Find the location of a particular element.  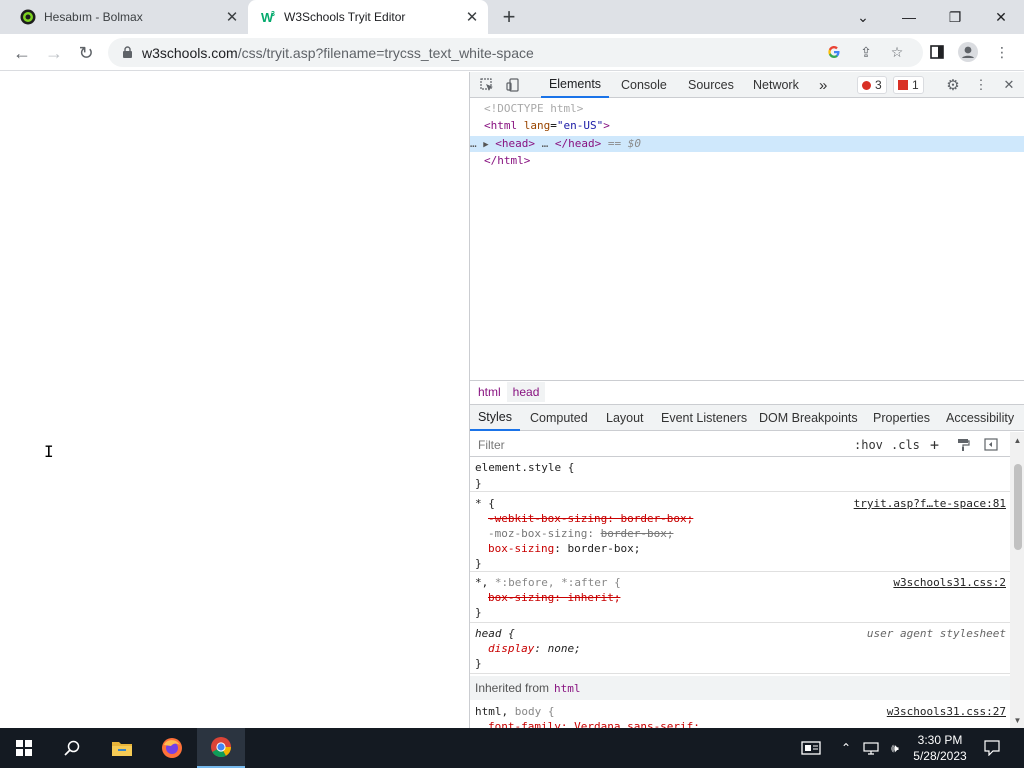

w3schools-icon: W3 is located at coordinates (268, 17).